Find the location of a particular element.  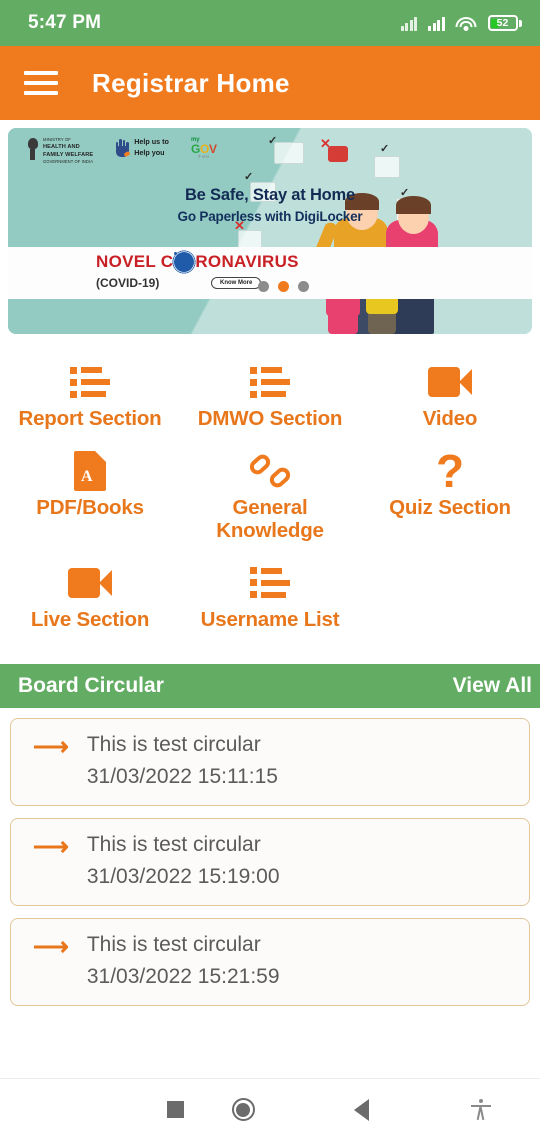

carousel-dots is located at coordinates (283, 286).